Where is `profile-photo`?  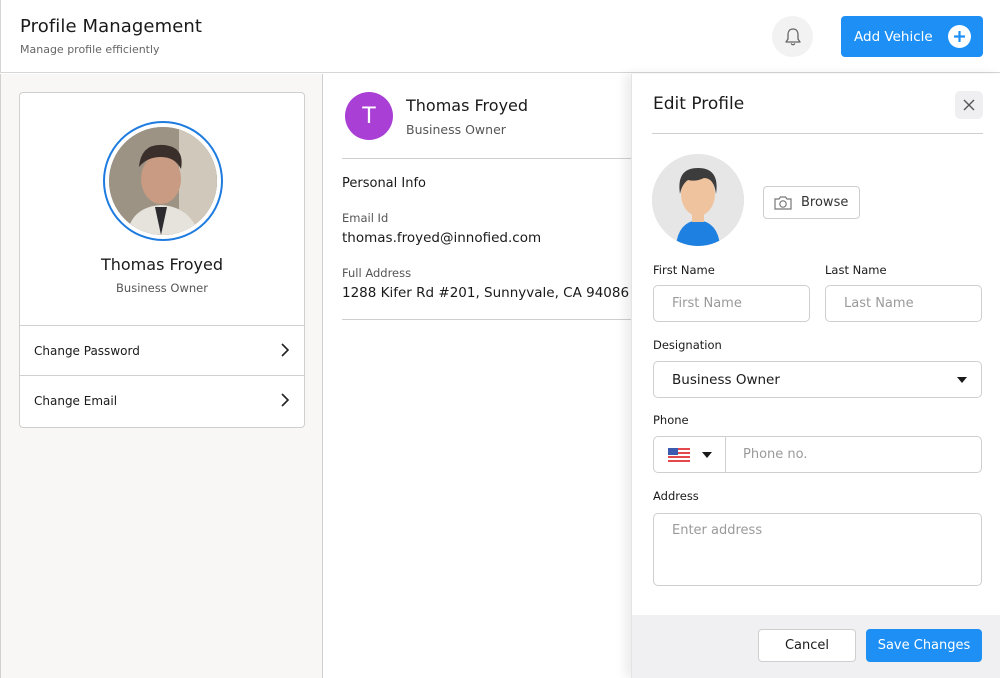 profile-photo is located at coordinates (163, 181).